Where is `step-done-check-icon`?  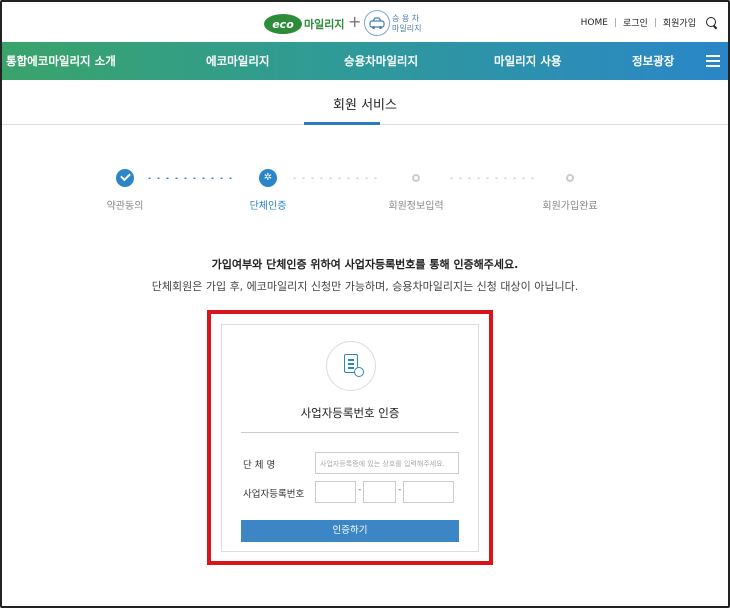
step-done-check-icon is located at coordinates (125, 178).